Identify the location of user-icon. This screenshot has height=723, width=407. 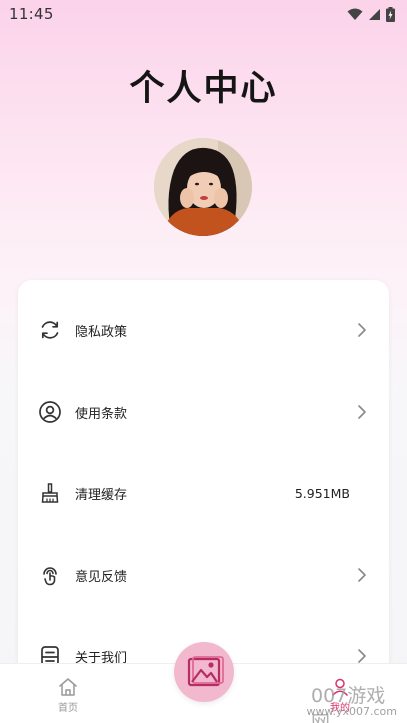
(340, 687).